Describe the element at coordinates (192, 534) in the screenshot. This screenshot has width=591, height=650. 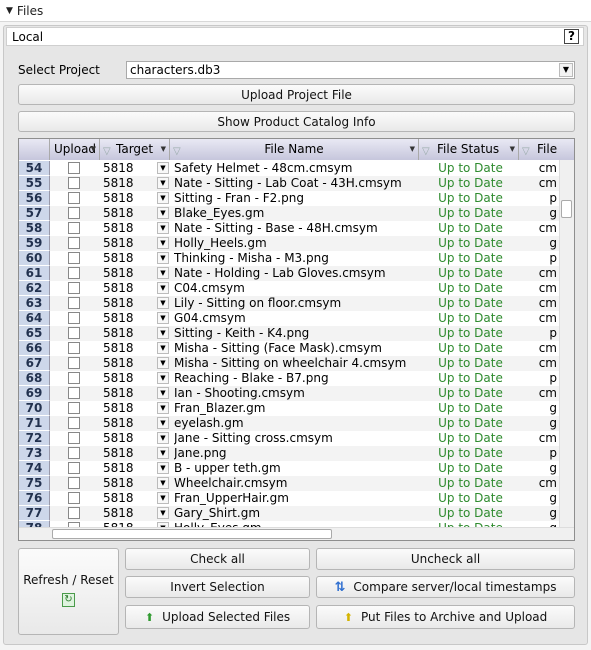
I see `horizontal-scroll-thumb` at that location.